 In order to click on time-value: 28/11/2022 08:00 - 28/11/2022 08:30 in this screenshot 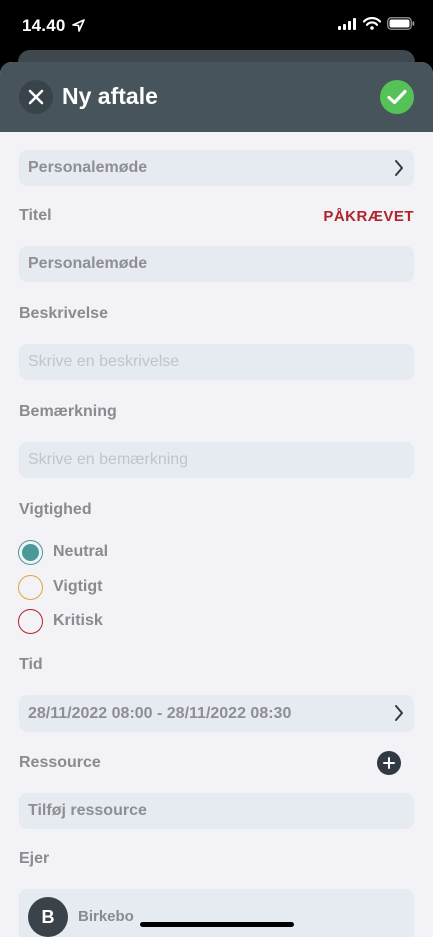, I will do `click(160, 713)`.